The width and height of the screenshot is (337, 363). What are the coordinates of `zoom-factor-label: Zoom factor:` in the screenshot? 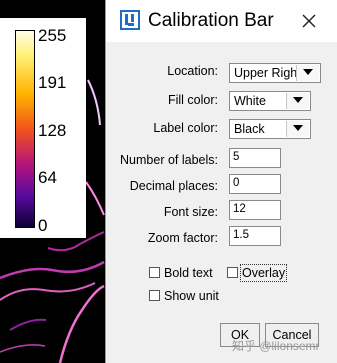 It's located at (182, 238).